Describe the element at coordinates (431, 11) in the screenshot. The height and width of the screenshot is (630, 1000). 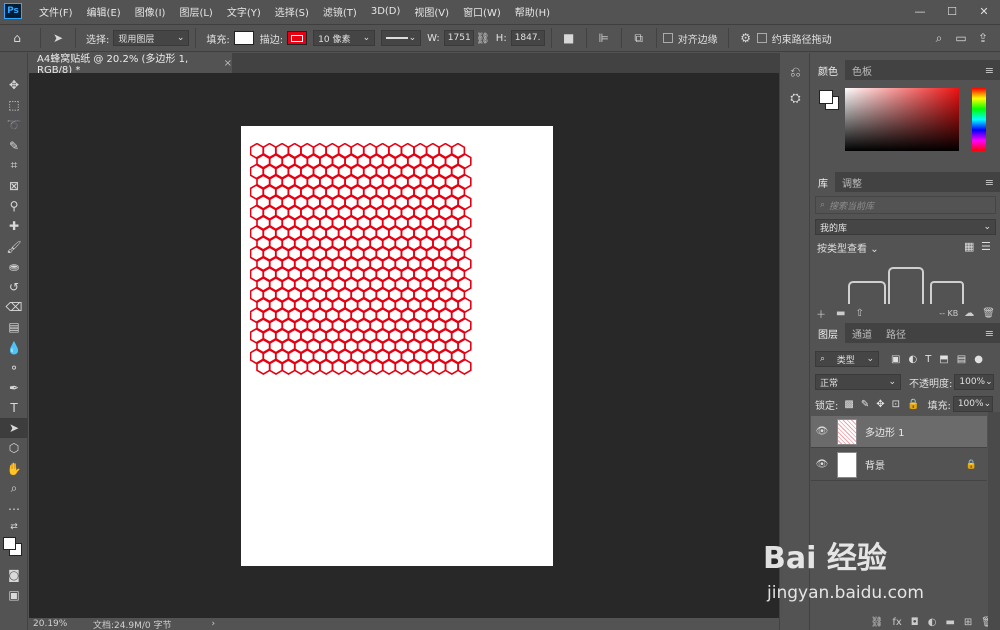
I see `menu-view: 视图(V)` at that location.